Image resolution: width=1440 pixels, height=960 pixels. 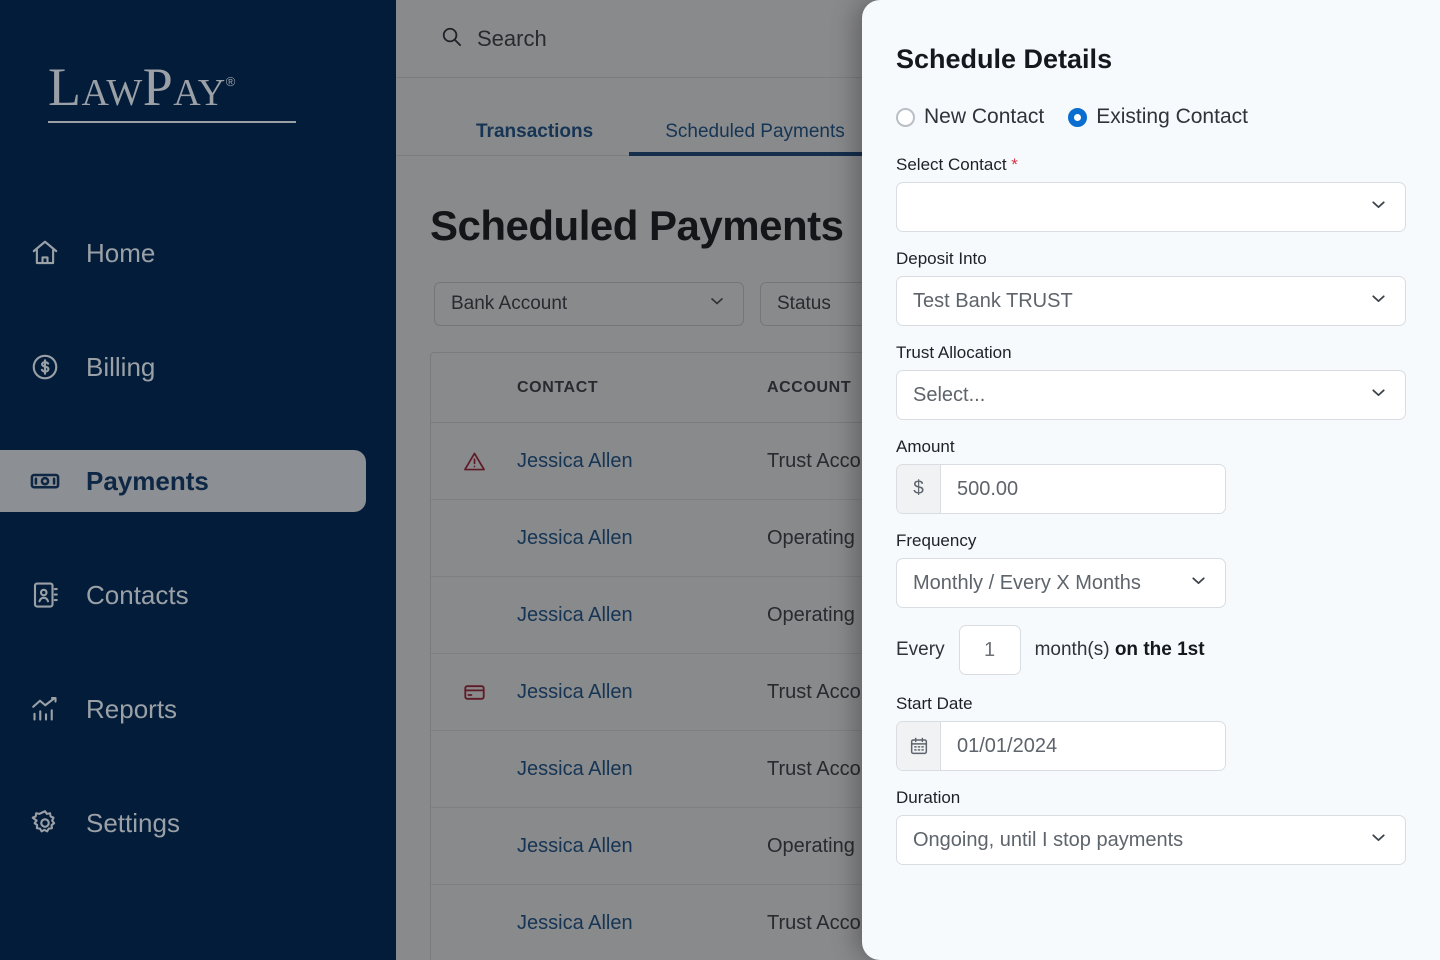 I want to click on select-contact-label: Select Contact *, so click(x=1151, y=165).